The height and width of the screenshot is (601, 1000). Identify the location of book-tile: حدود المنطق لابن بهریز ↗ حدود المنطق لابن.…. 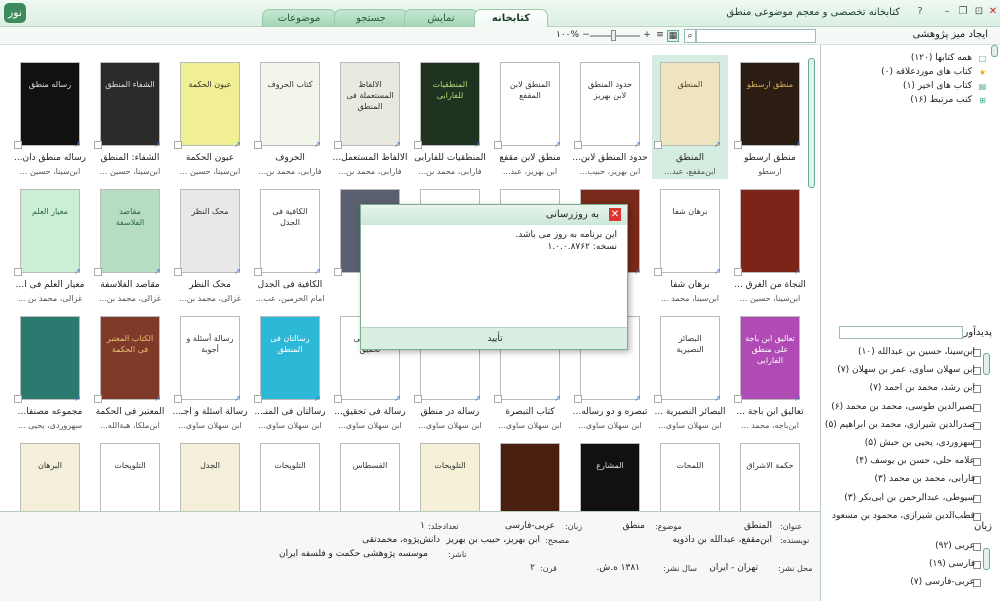
(610, 117).